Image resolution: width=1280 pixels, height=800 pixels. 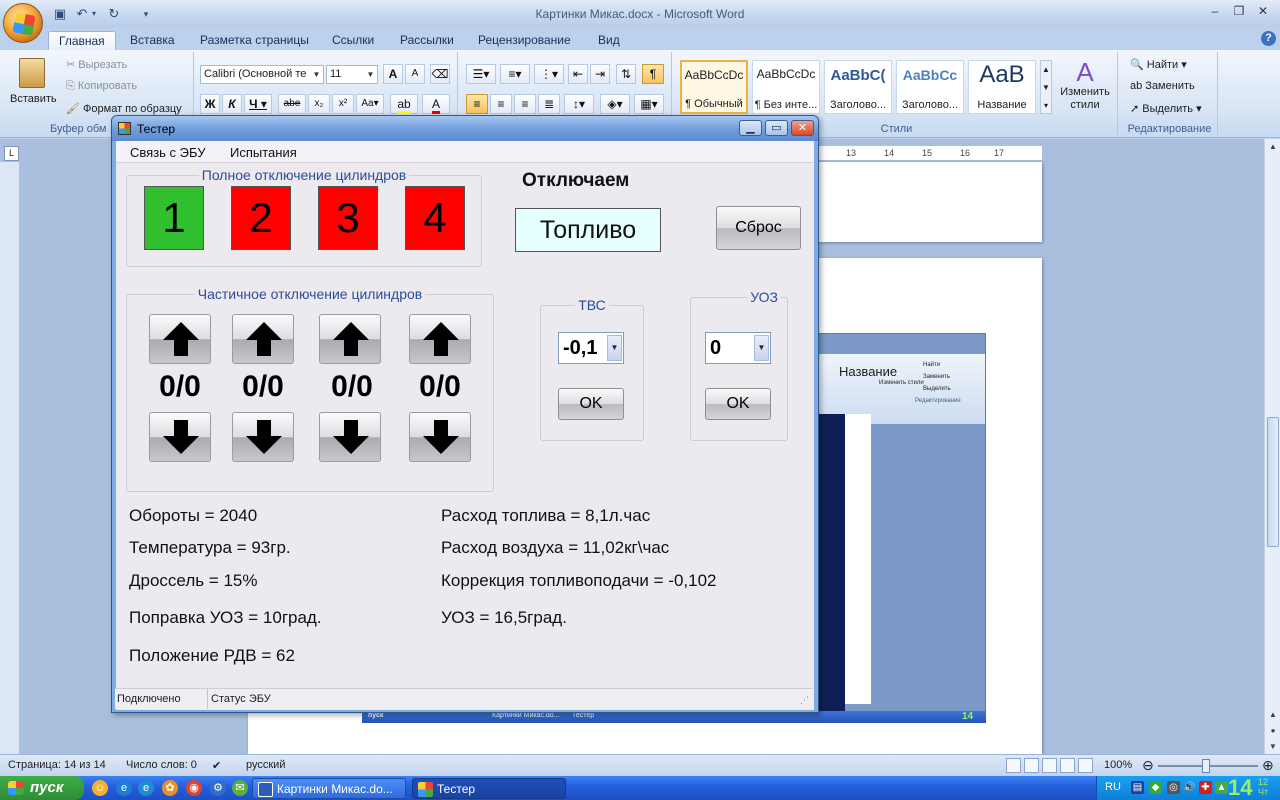 What do you see at coordinates (440, 339) in the screenshot?
I see `cylinder-4-increase-button` at bounding box center [440, 339].